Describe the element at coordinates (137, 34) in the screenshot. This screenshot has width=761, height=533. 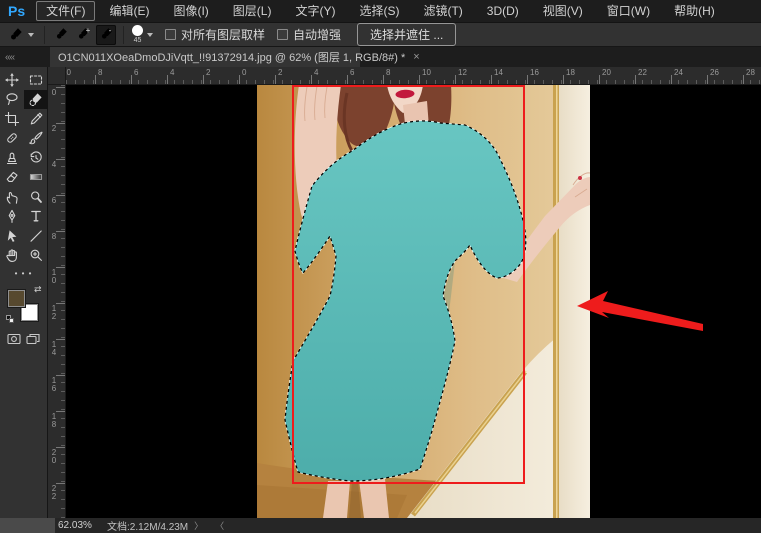
I see `brush-size-picker: 45` at that location.